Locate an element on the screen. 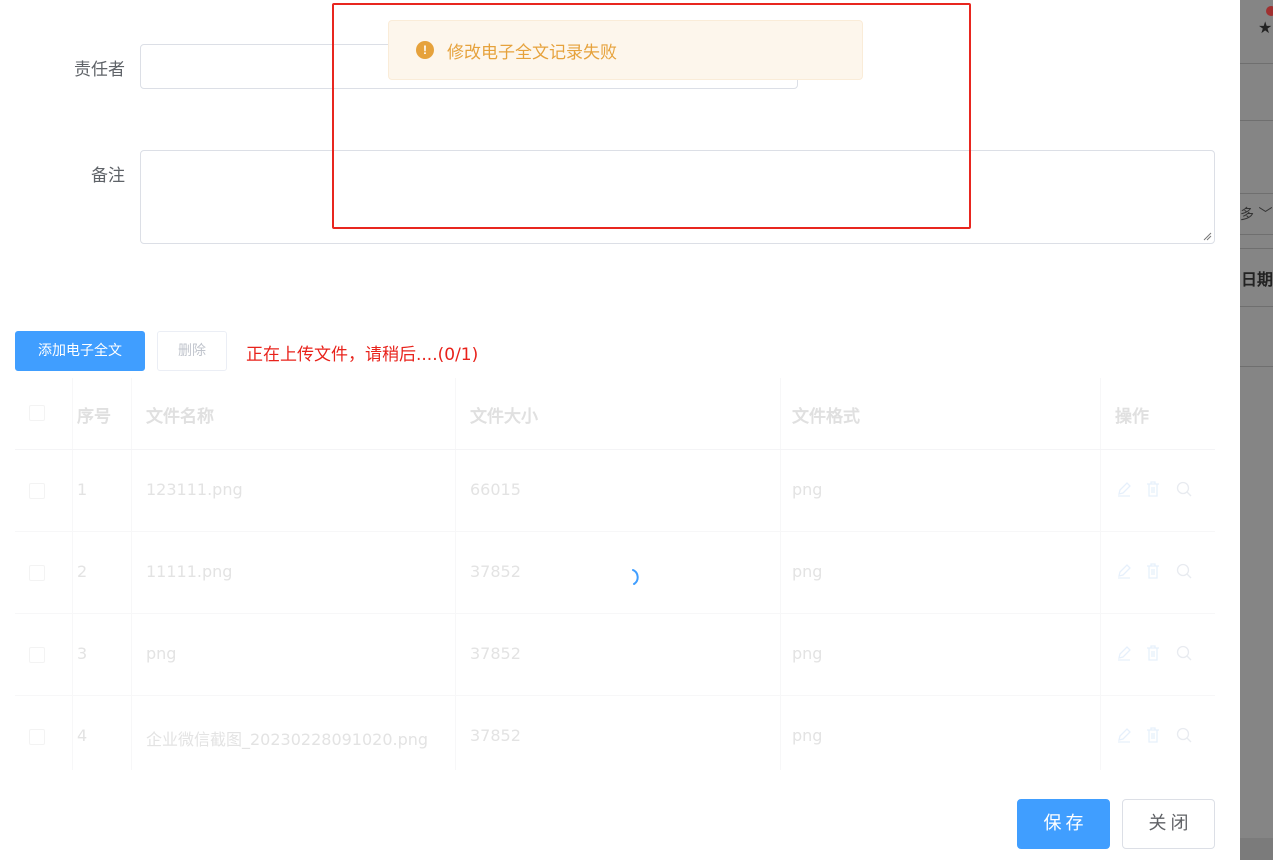 This screenshot has width=1273, height=860. save-button: 保存 is located at coordinates (1063, 824).